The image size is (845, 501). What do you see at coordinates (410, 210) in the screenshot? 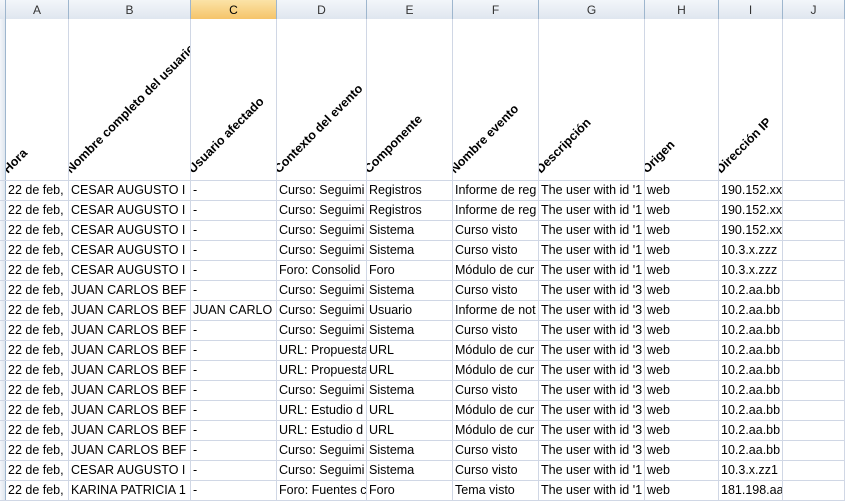
I see `table-cell: Registros` at bounding box center [410, 210].